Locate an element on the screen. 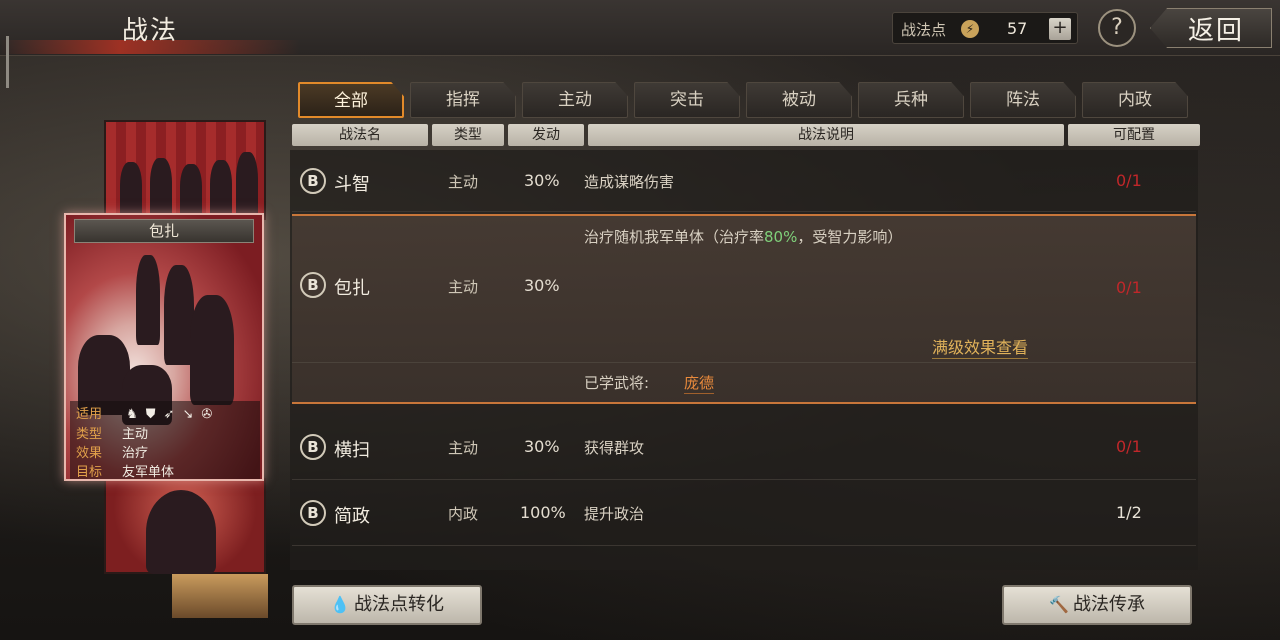 The width and height of the screenshot is (1280, 640). info-row-effect: 效果 治疗 is located at coordinates (112, 451).